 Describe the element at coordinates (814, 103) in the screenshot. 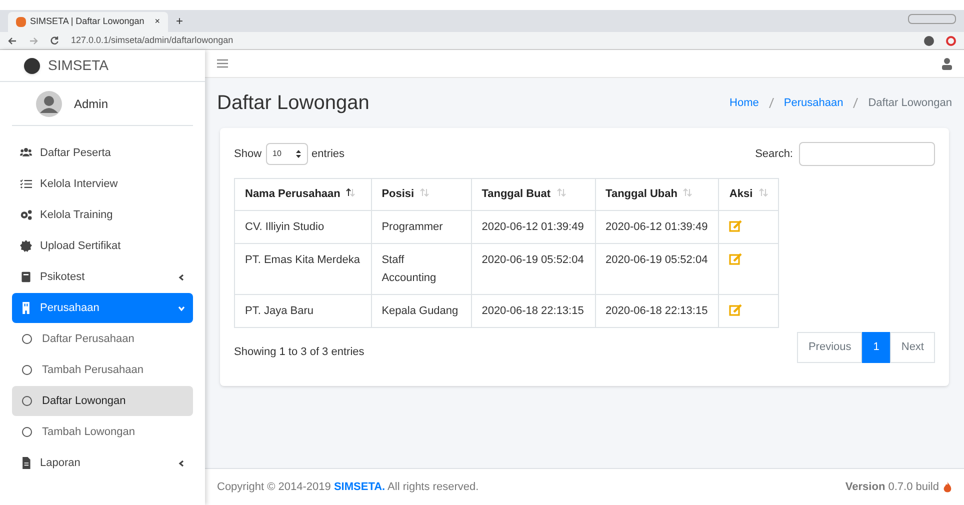

I see `breadcrumb-link: Perusahaan` at that location.